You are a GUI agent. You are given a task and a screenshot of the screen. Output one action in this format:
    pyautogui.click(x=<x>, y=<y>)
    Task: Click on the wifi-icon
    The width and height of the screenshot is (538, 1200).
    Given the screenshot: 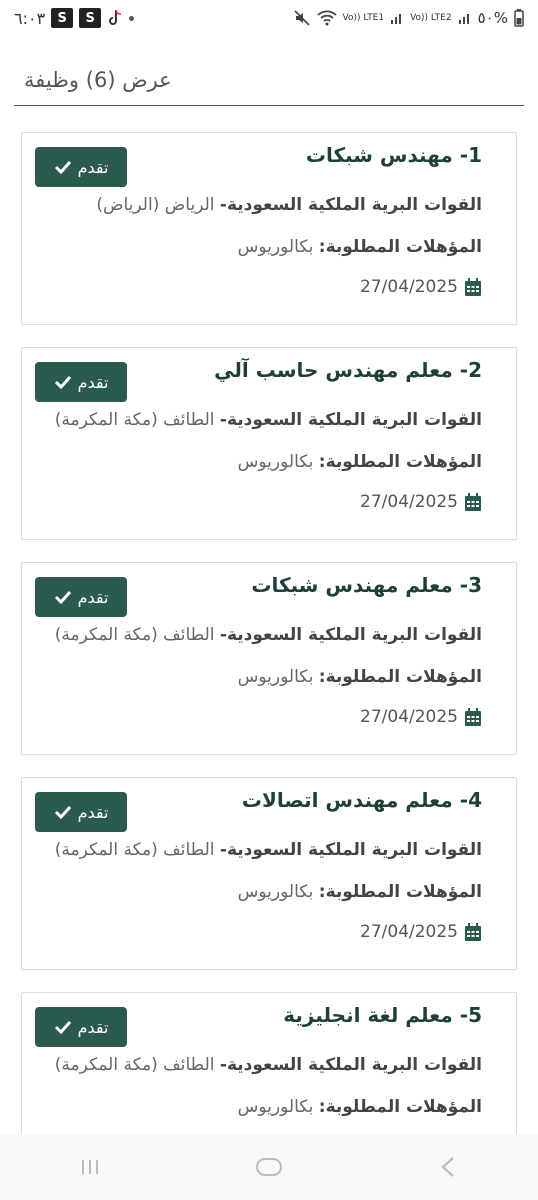 What is the action you would take?
    pyautogui.click(x=326, y=18)
    